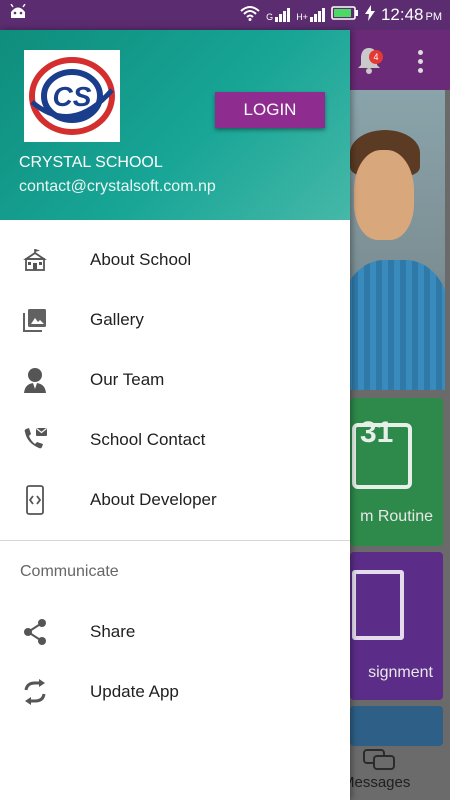 The height and width of the screenshot is (800, 450). What do you see at coordinates (69, 571) in the screenshot?
I see `section-title-communicate: Communicate` at bounding box center [69, 571].